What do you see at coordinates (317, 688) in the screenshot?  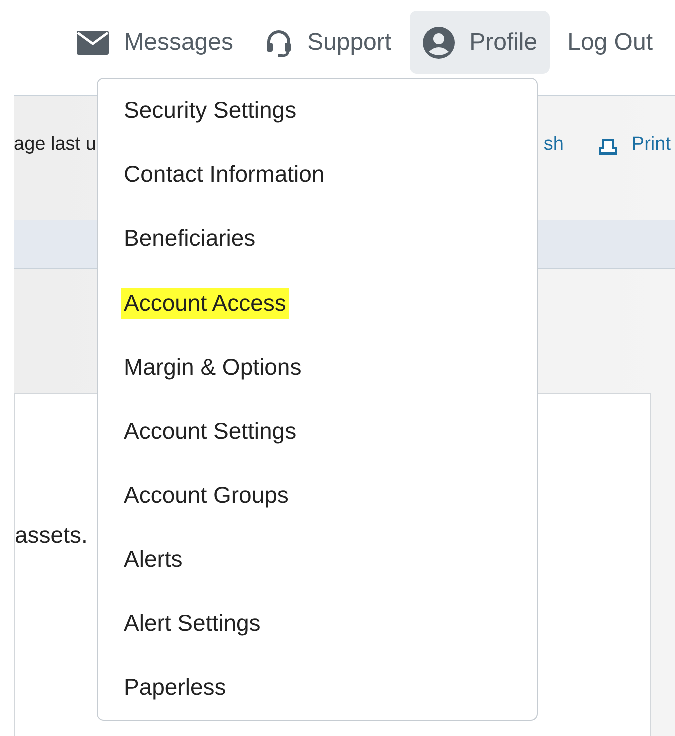 I see `menu-item: Paperless` at bounding box center [317, 688].